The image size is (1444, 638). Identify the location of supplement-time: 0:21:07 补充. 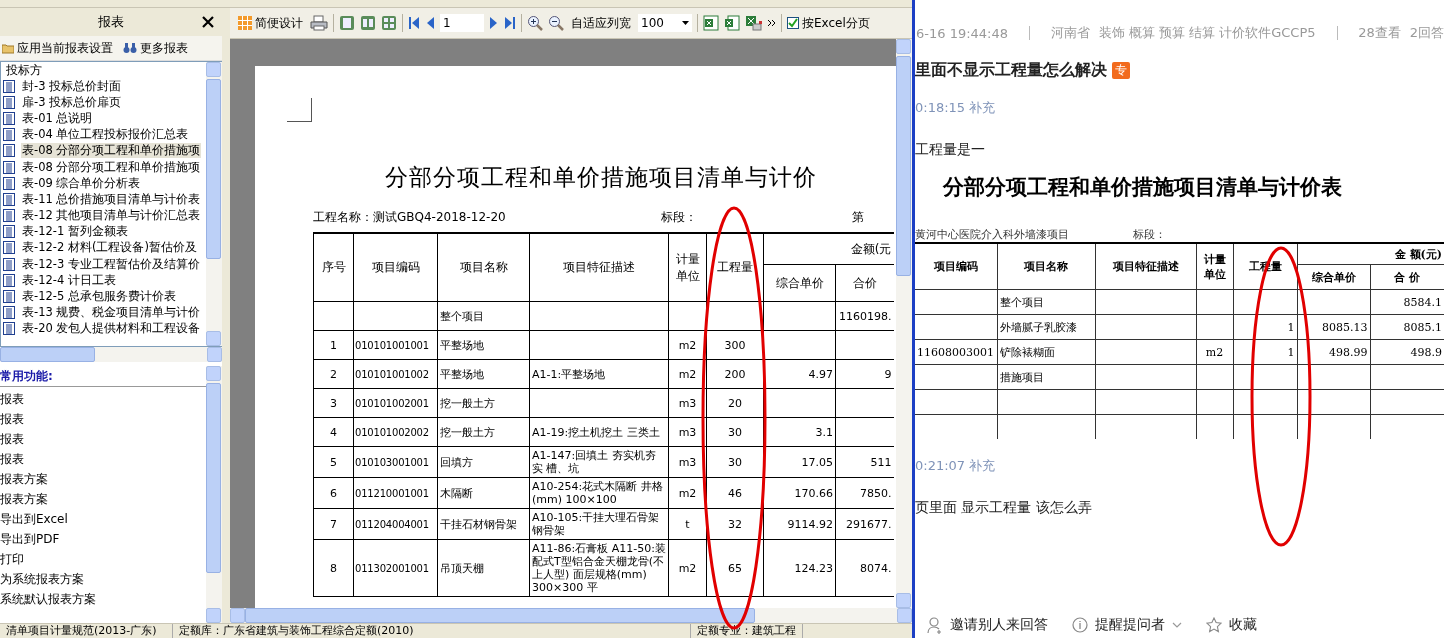
(956, 466).